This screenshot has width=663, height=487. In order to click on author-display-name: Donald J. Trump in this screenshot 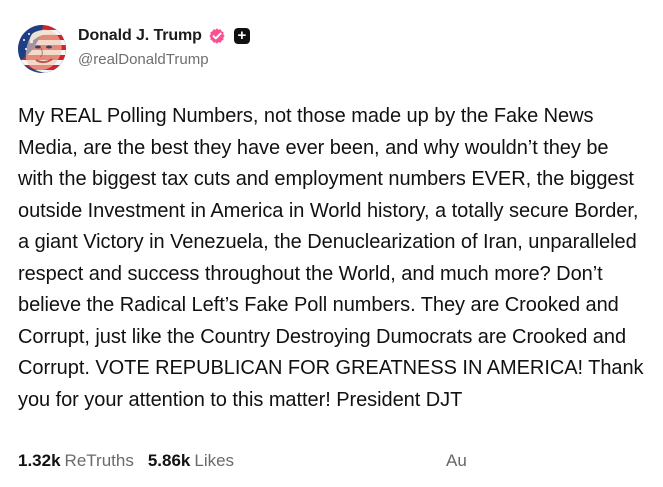, I will do `click(140, 36)`.